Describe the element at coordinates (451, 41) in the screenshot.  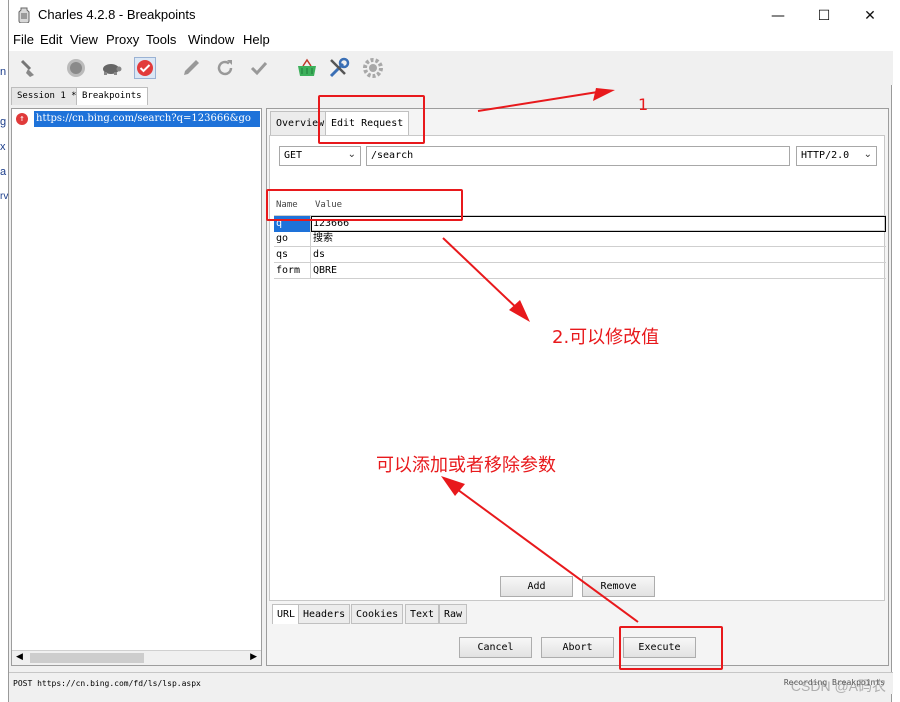
I see `menu-bar: File Edit View Proxy Tools Window Help` at that location.